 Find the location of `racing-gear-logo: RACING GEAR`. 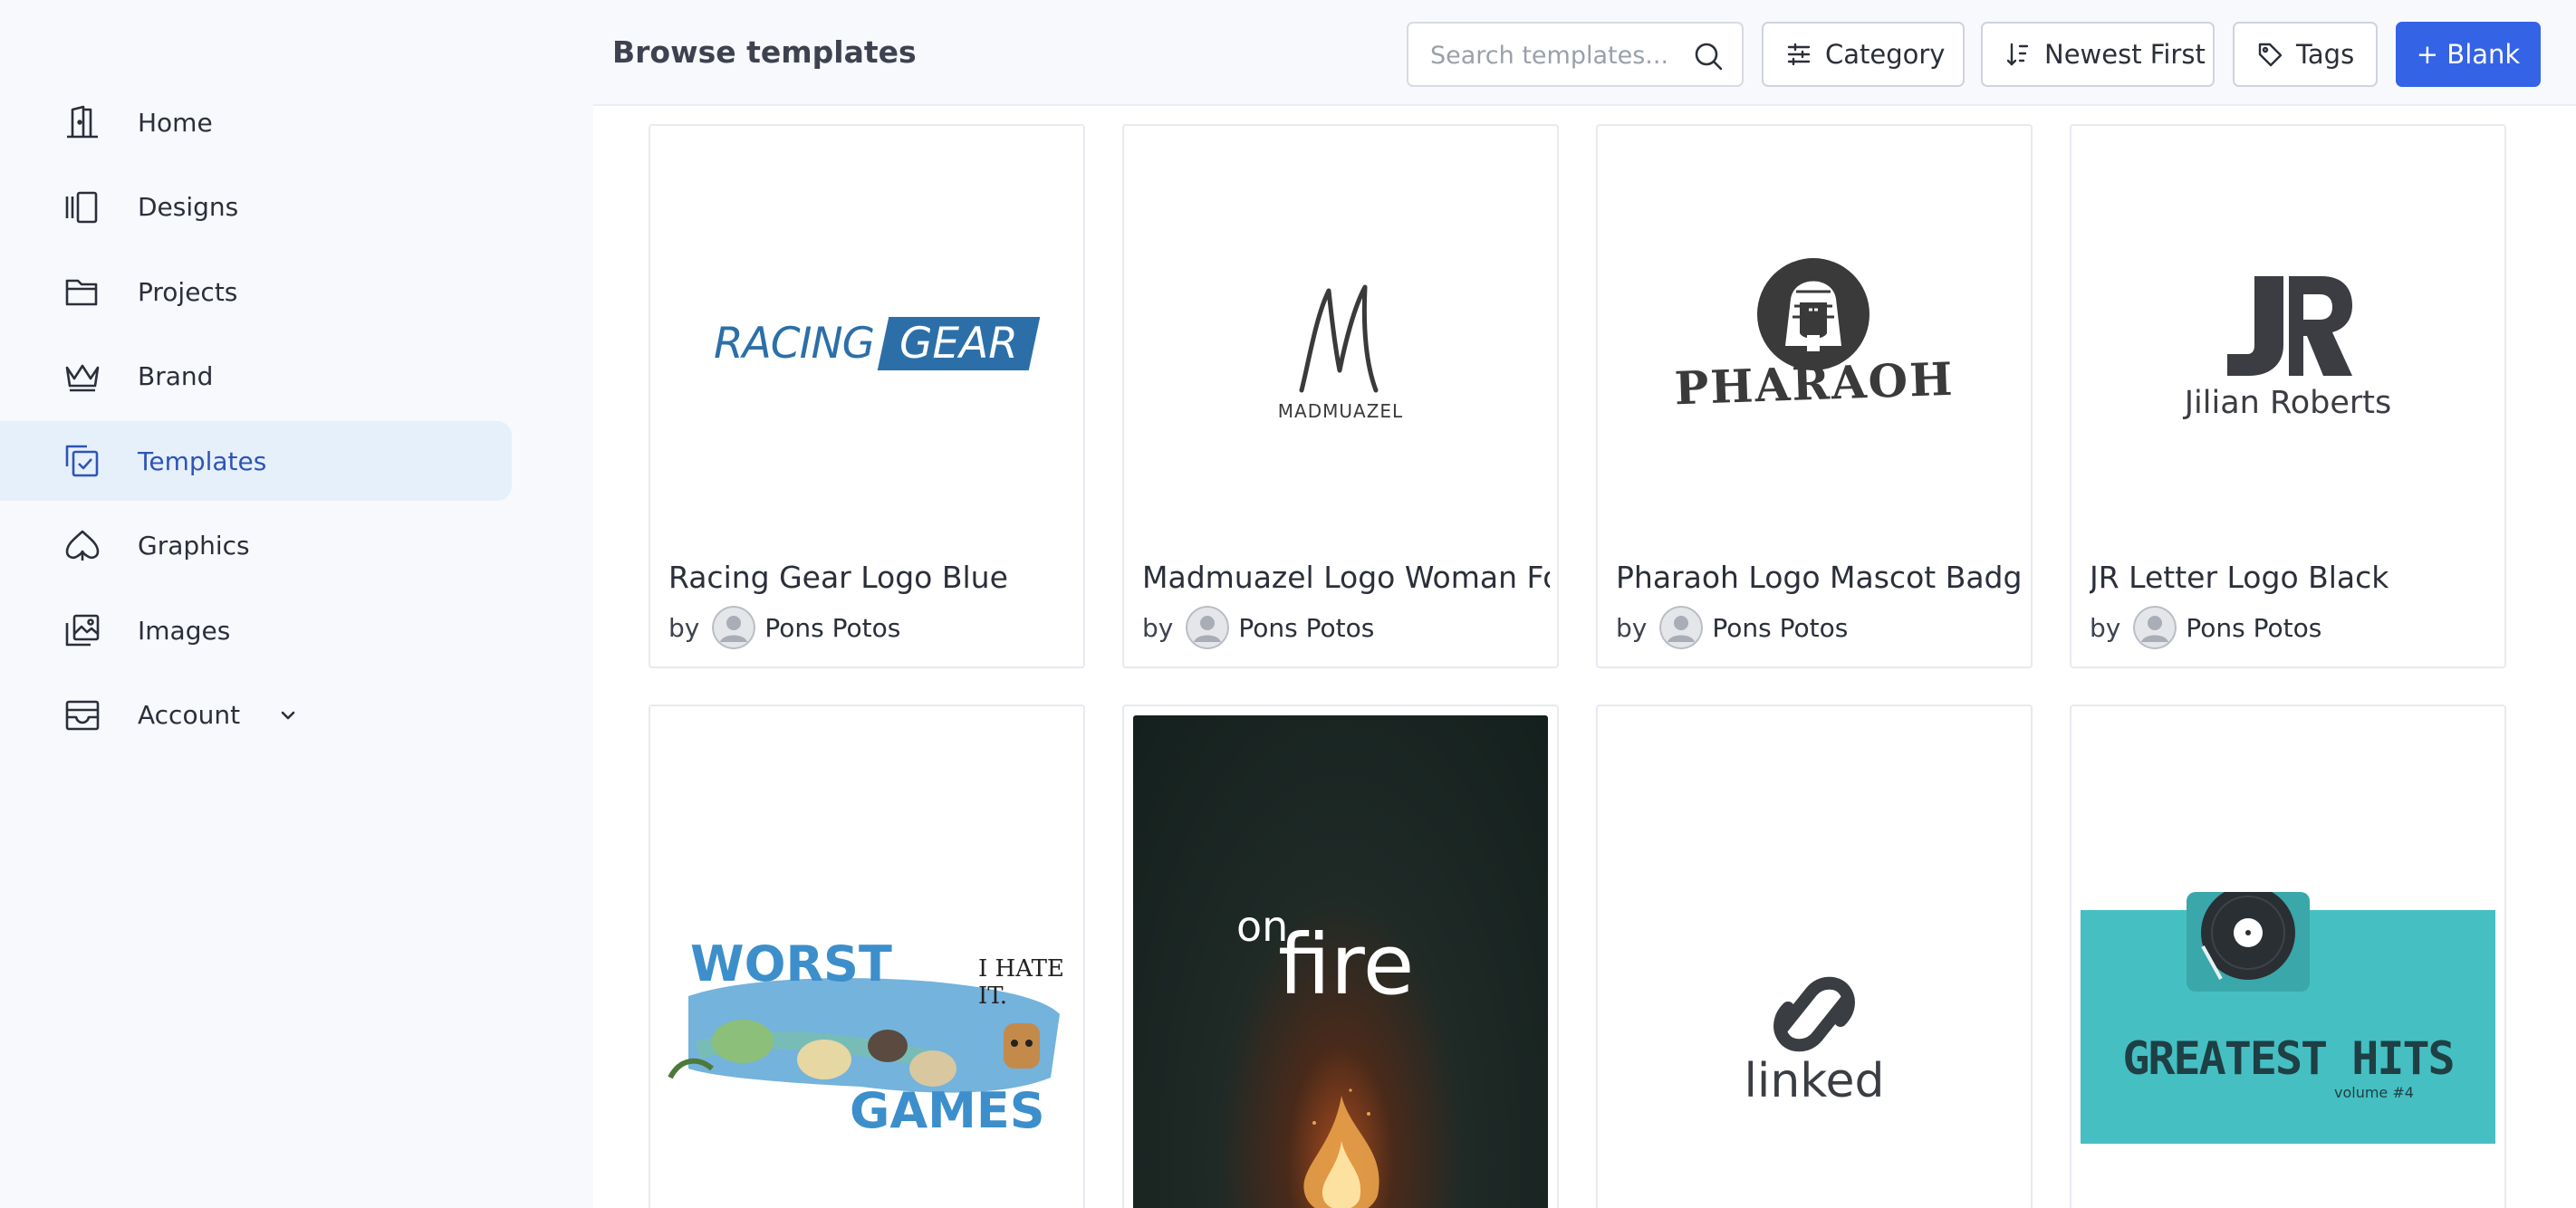

racing-gear-logo: RACING GEAR is located at coordinates (877, 343).